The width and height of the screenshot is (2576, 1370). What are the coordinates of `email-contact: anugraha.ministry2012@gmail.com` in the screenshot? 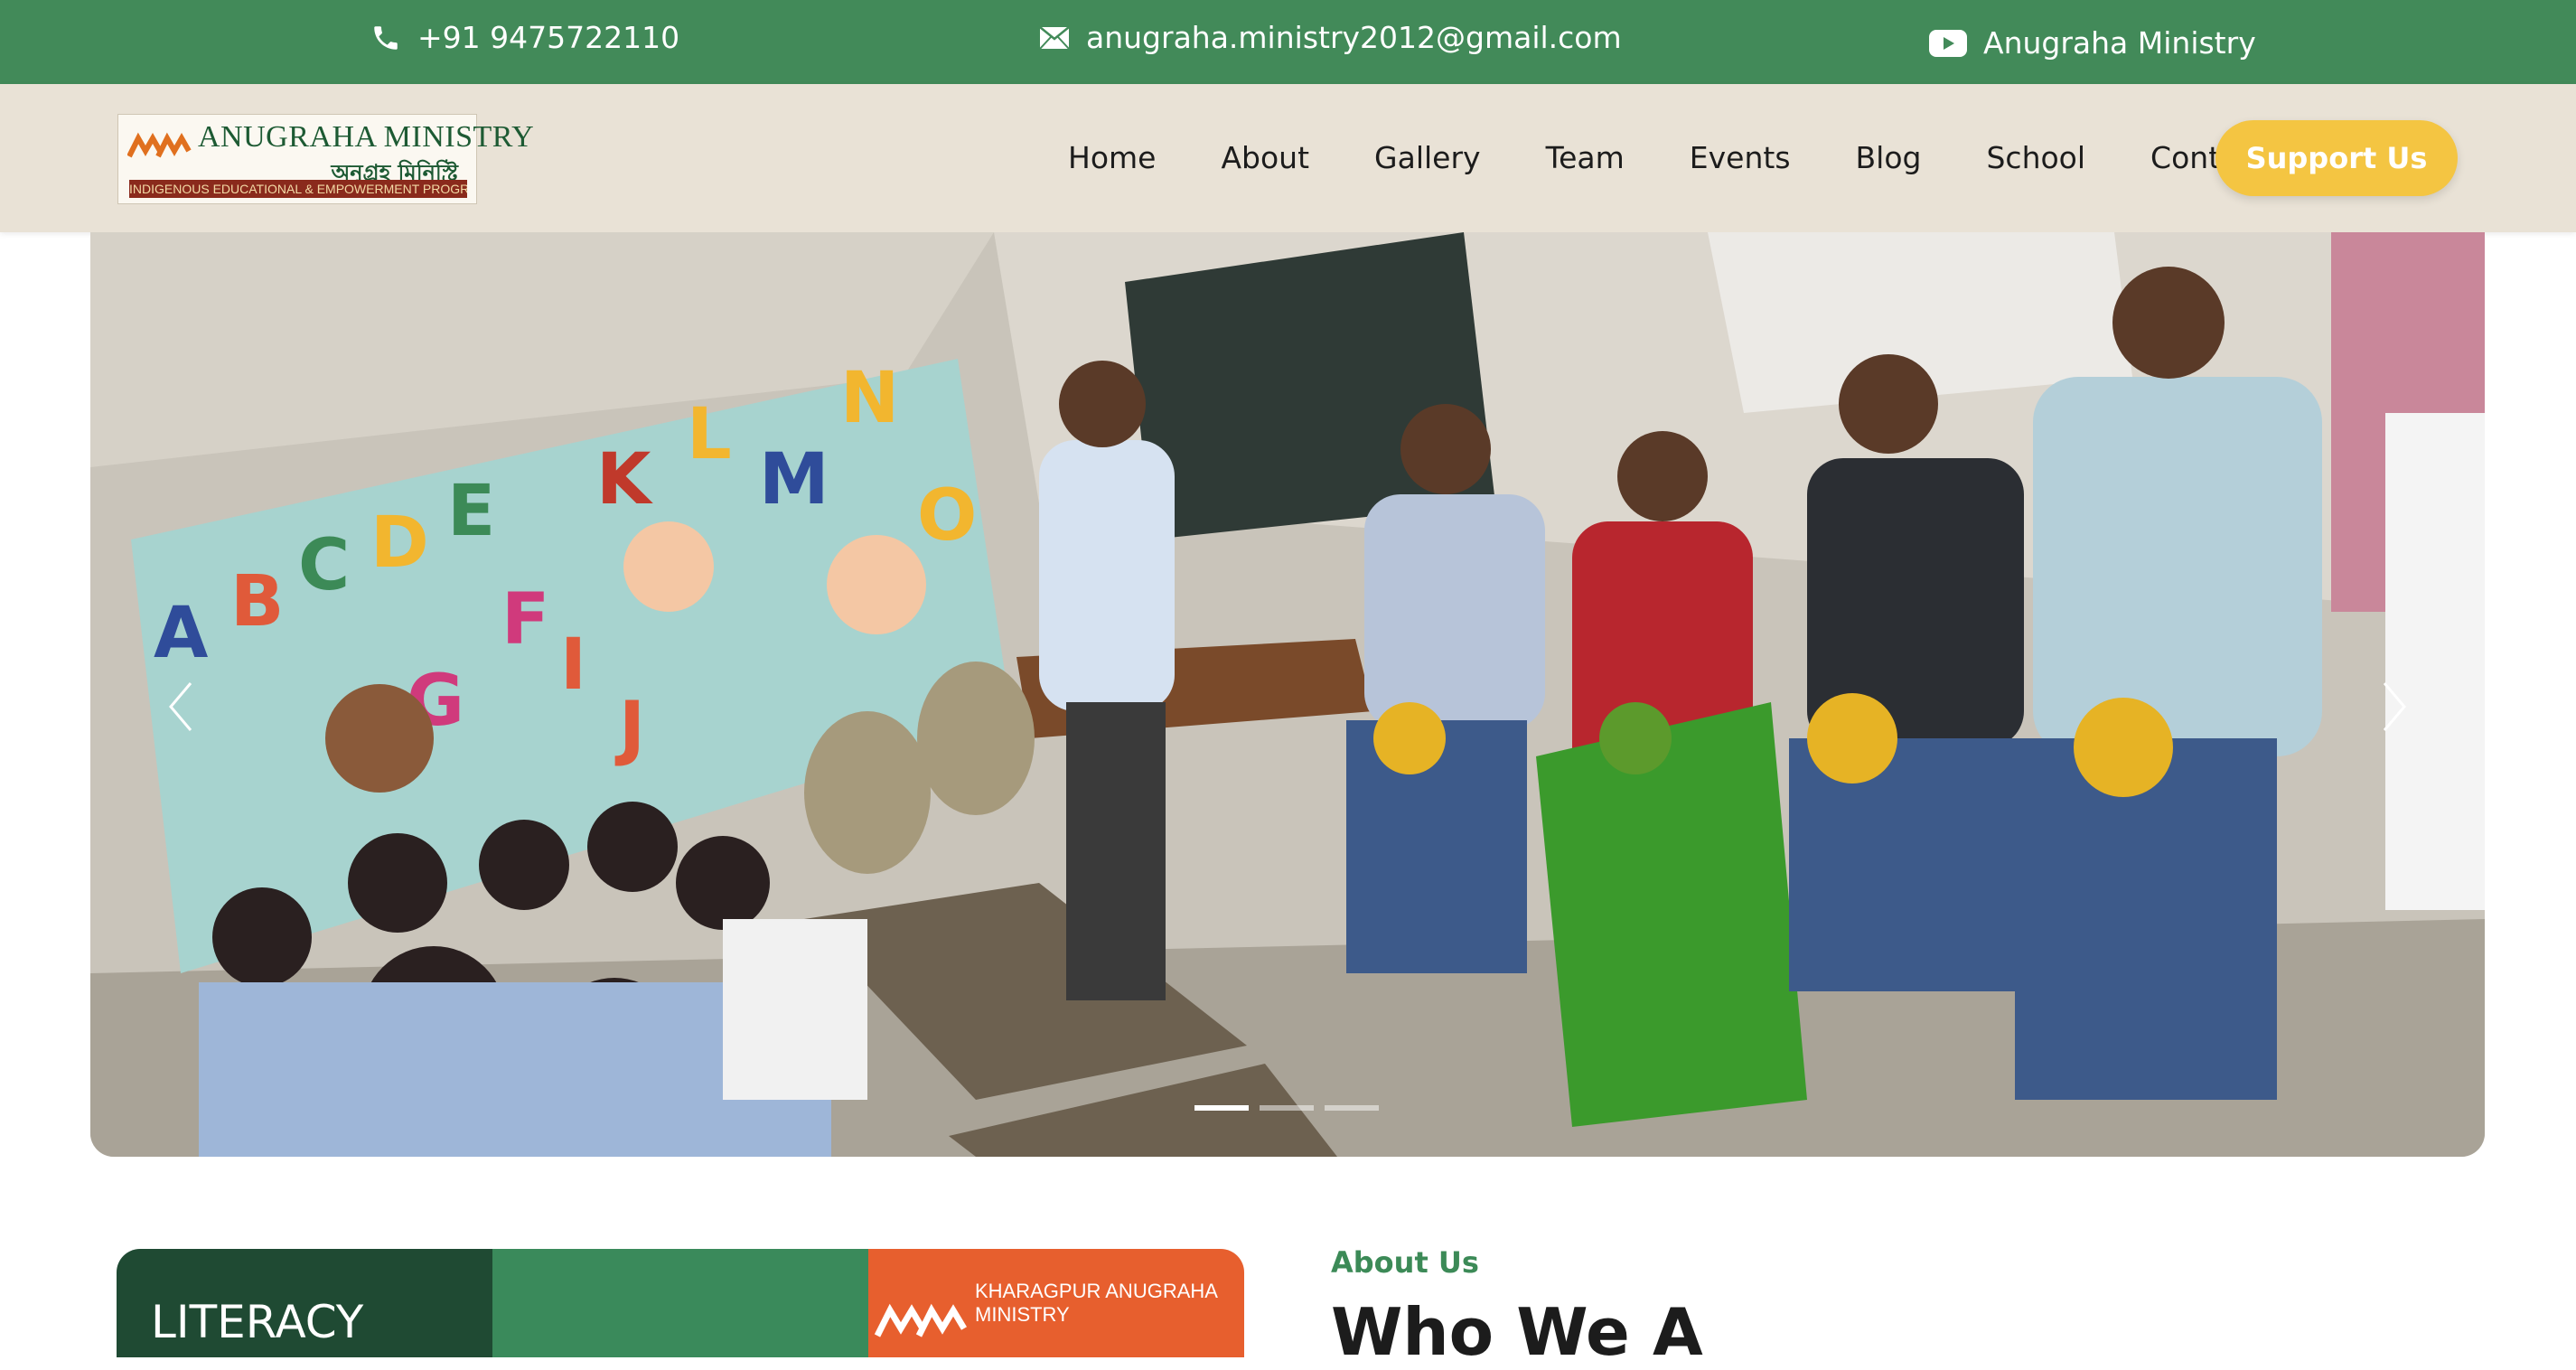 It's located at (1330, 37).